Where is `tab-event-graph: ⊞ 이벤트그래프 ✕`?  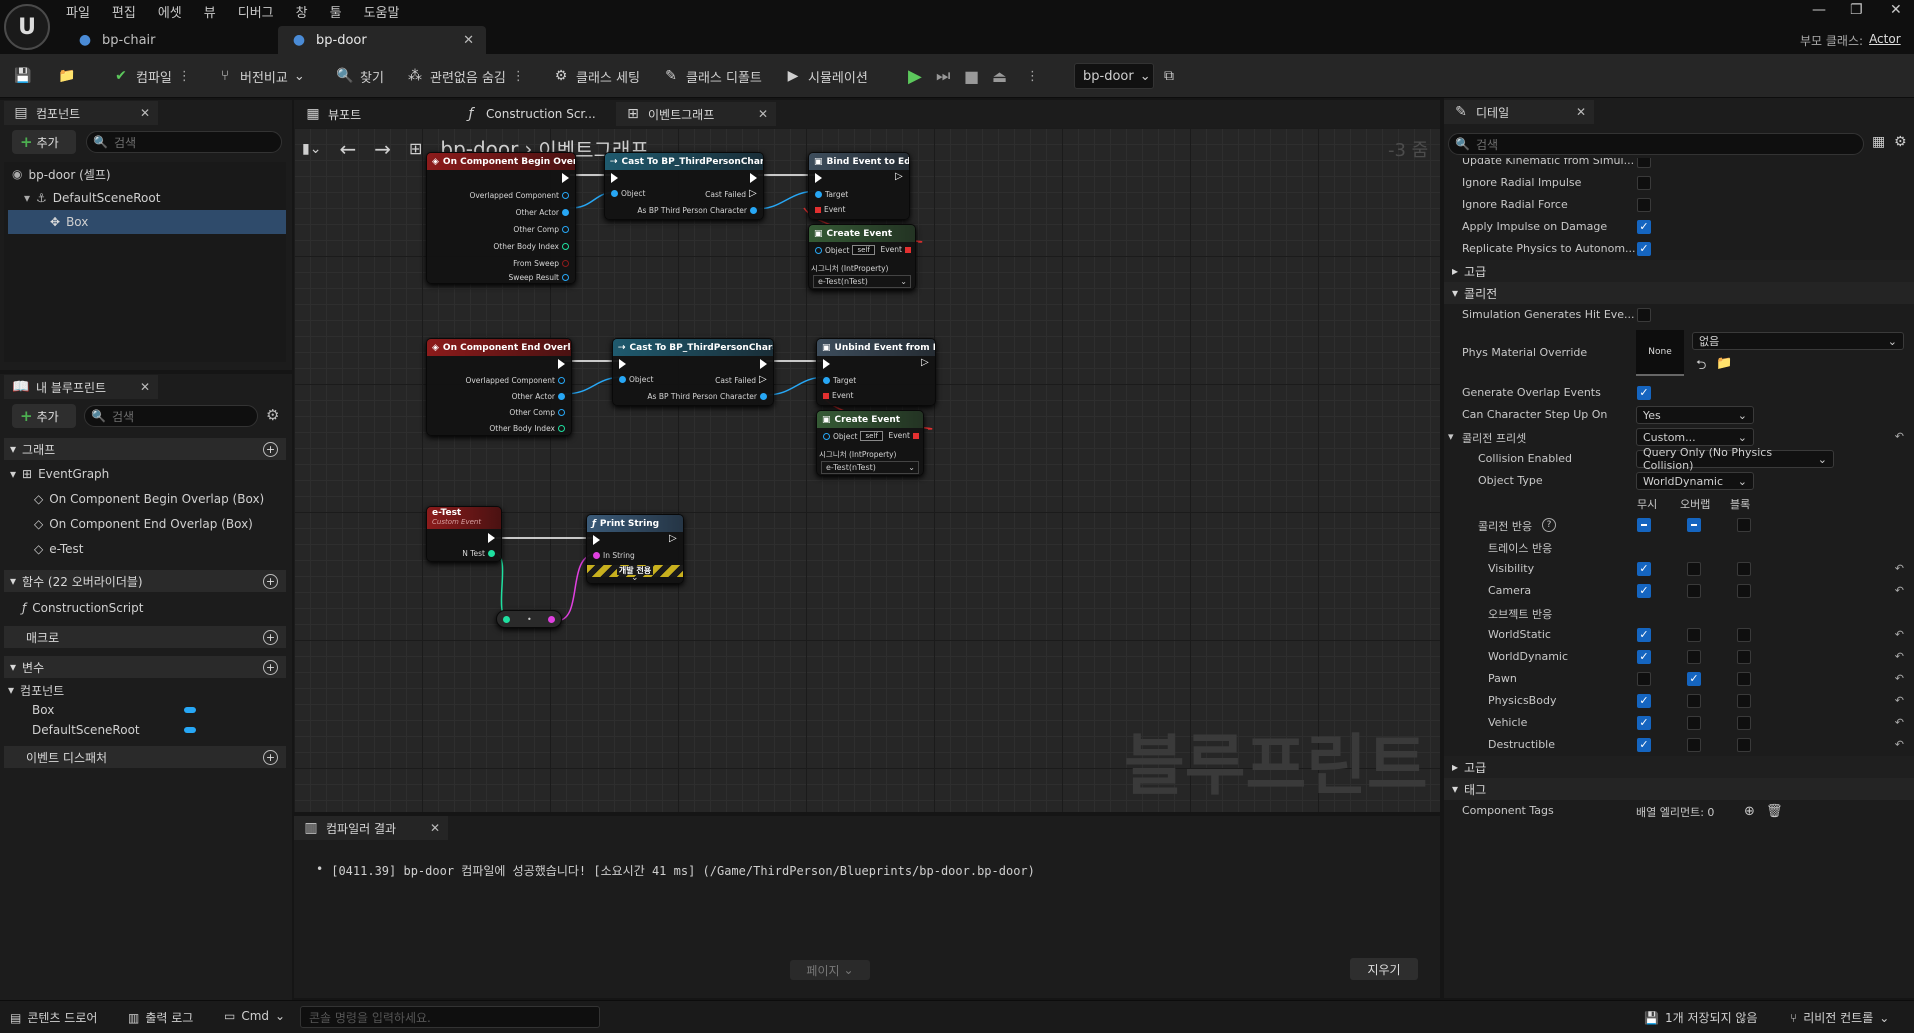
tab-event-graph: ⊞ 이벤트그래프 ✕ is located at coordinates (696, 114).